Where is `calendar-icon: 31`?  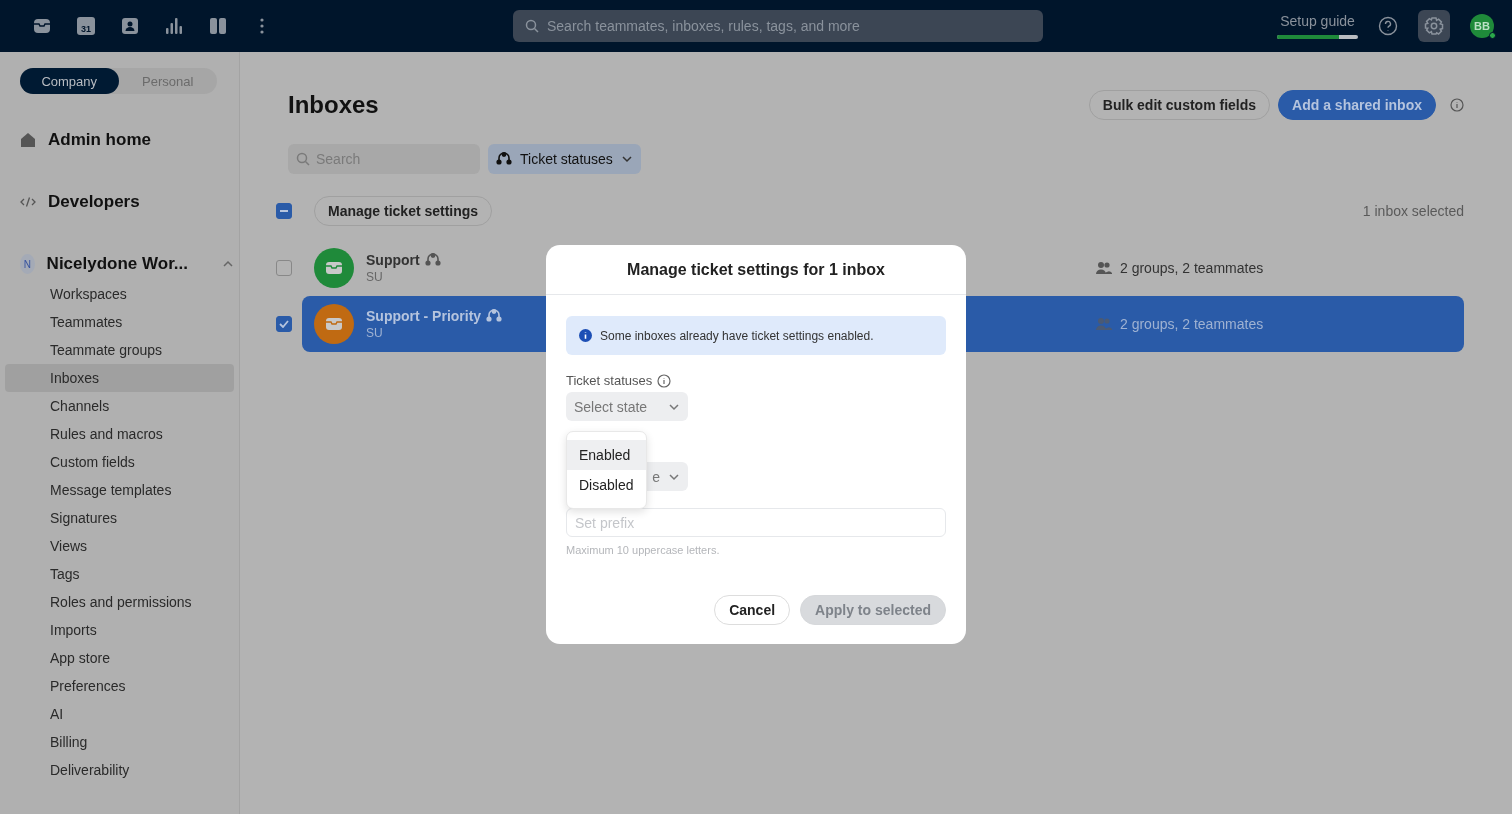
calendar-icon: 31 is located at coordinates (86, 26).